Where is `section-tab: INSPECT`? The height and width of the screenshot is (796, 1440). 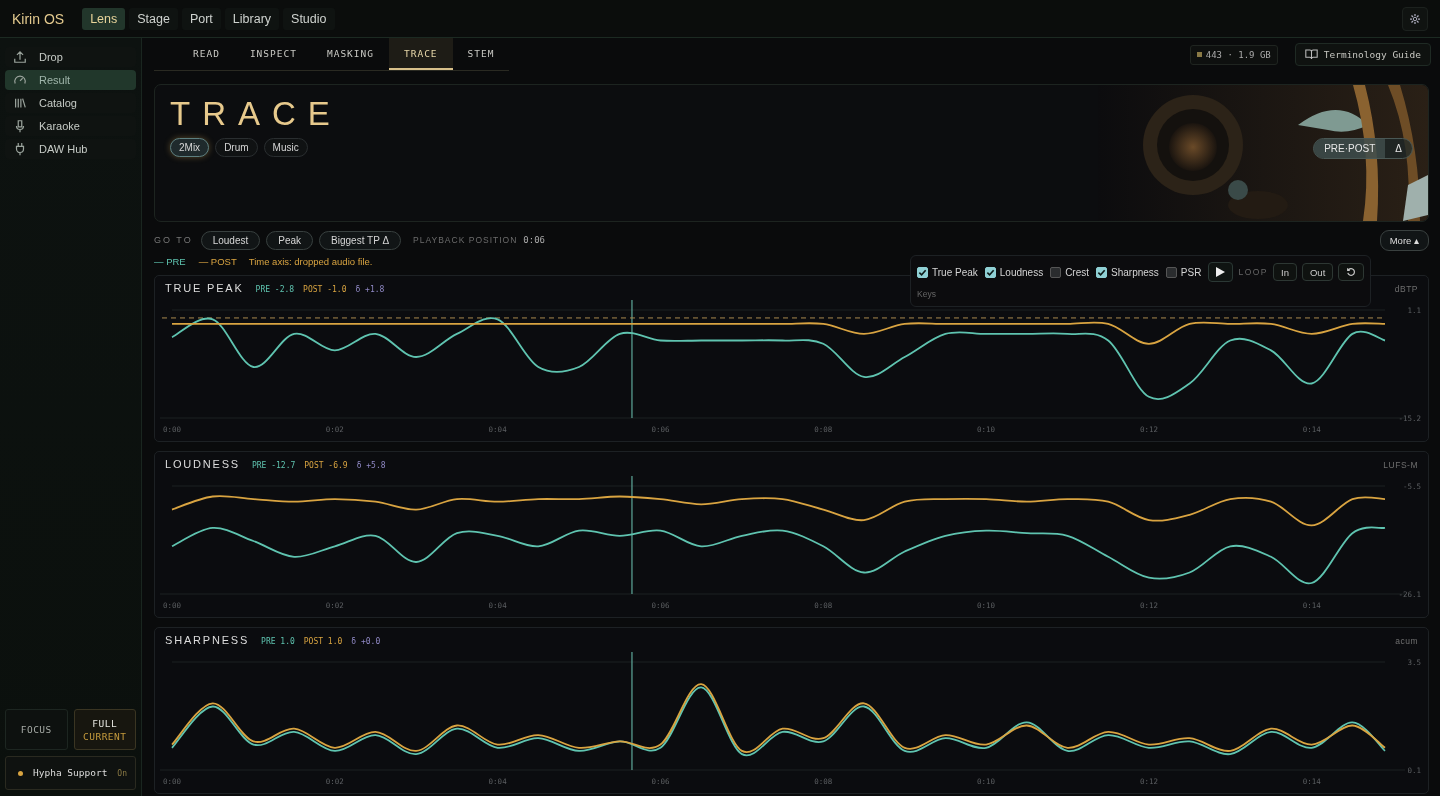 section-tab: INSPECT is located at coordinates (273, 54).